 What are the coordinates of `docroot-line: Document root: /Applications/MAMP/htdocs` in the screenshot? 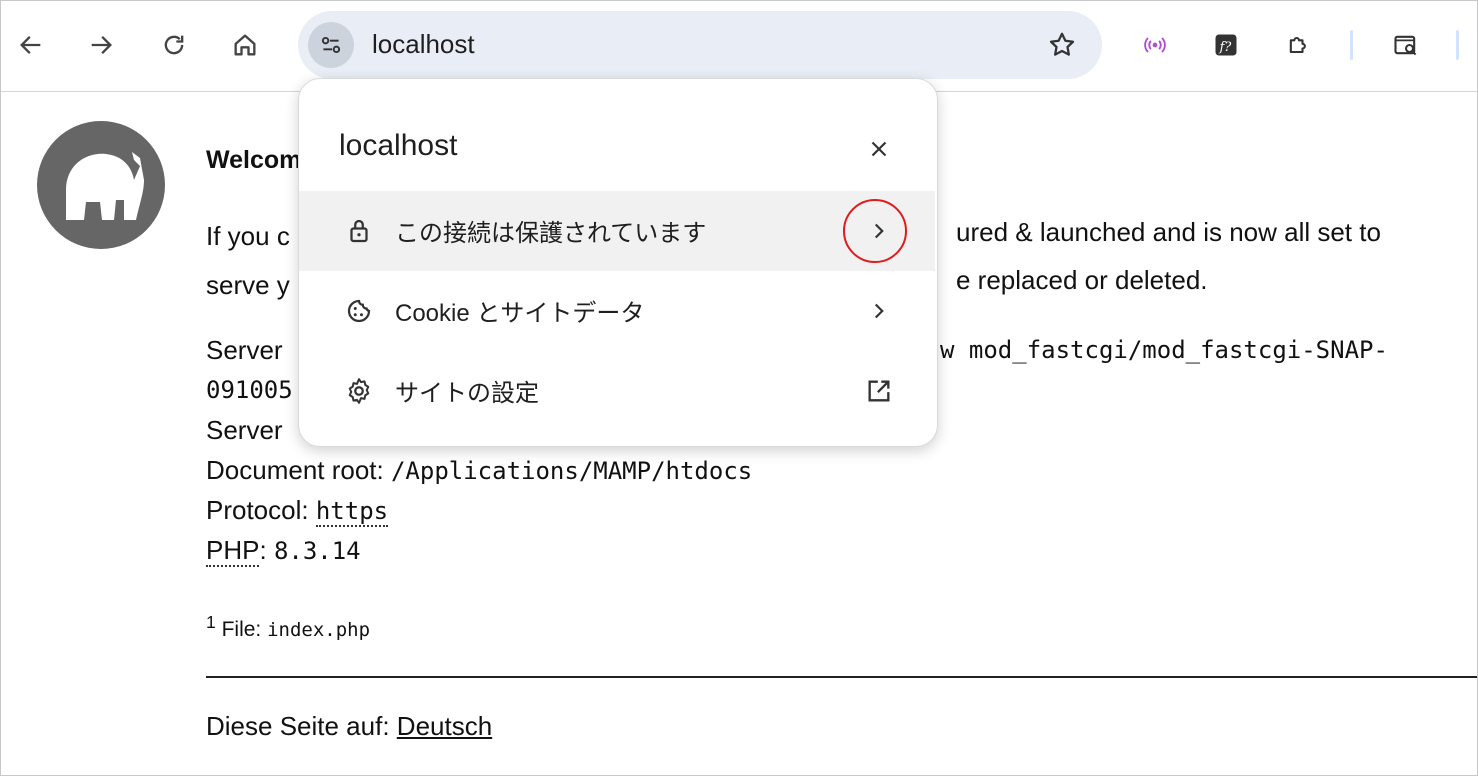 It's located at (479, 470).